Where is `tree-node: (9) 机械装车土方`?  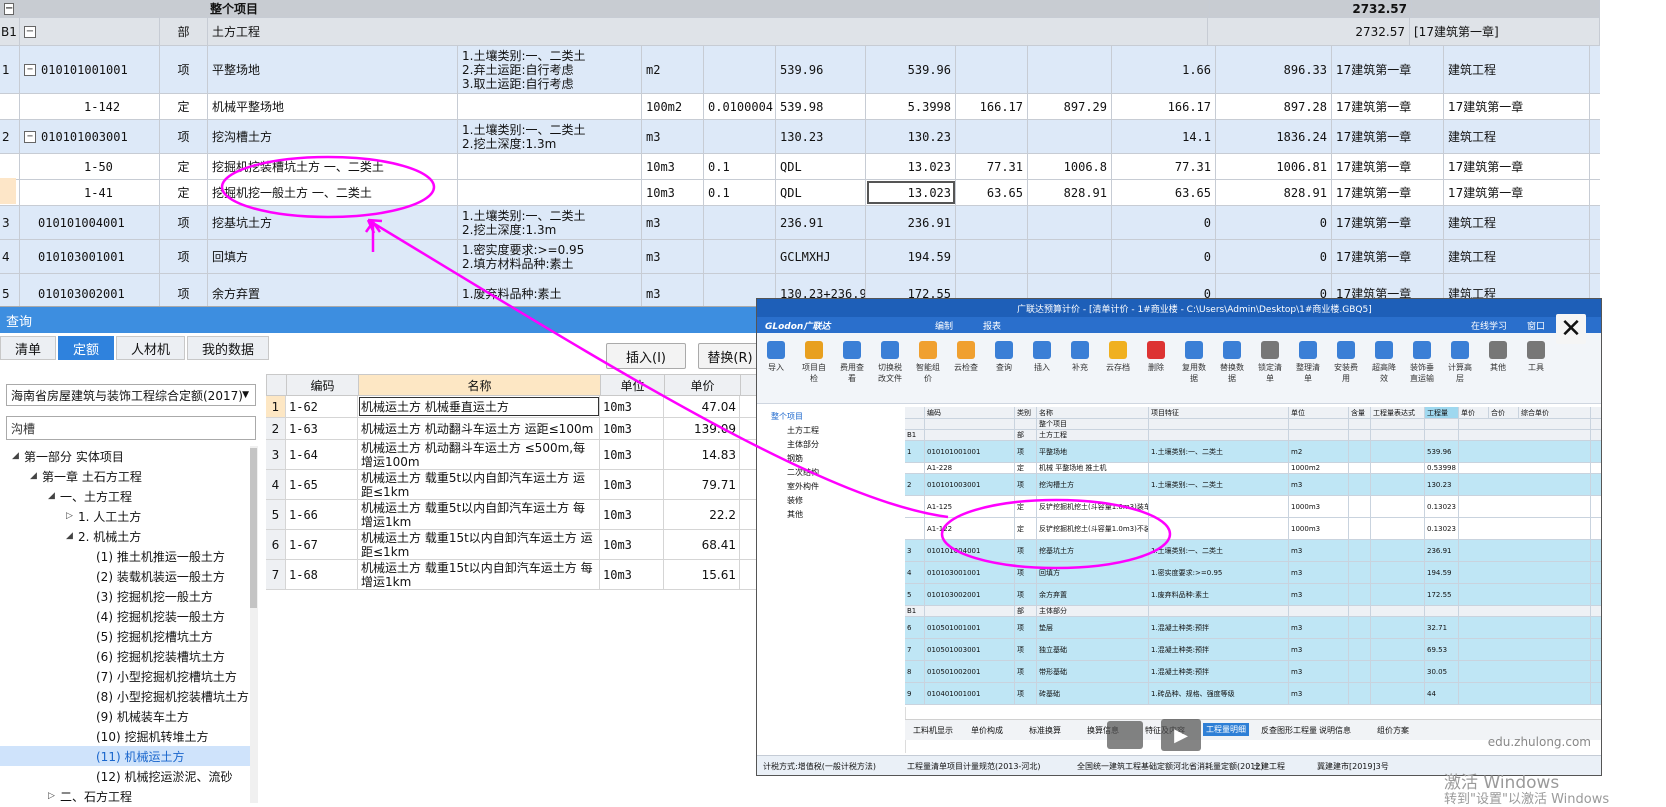
tree-node: (9) 机械装车土方 is located at coordinates (125, 716).